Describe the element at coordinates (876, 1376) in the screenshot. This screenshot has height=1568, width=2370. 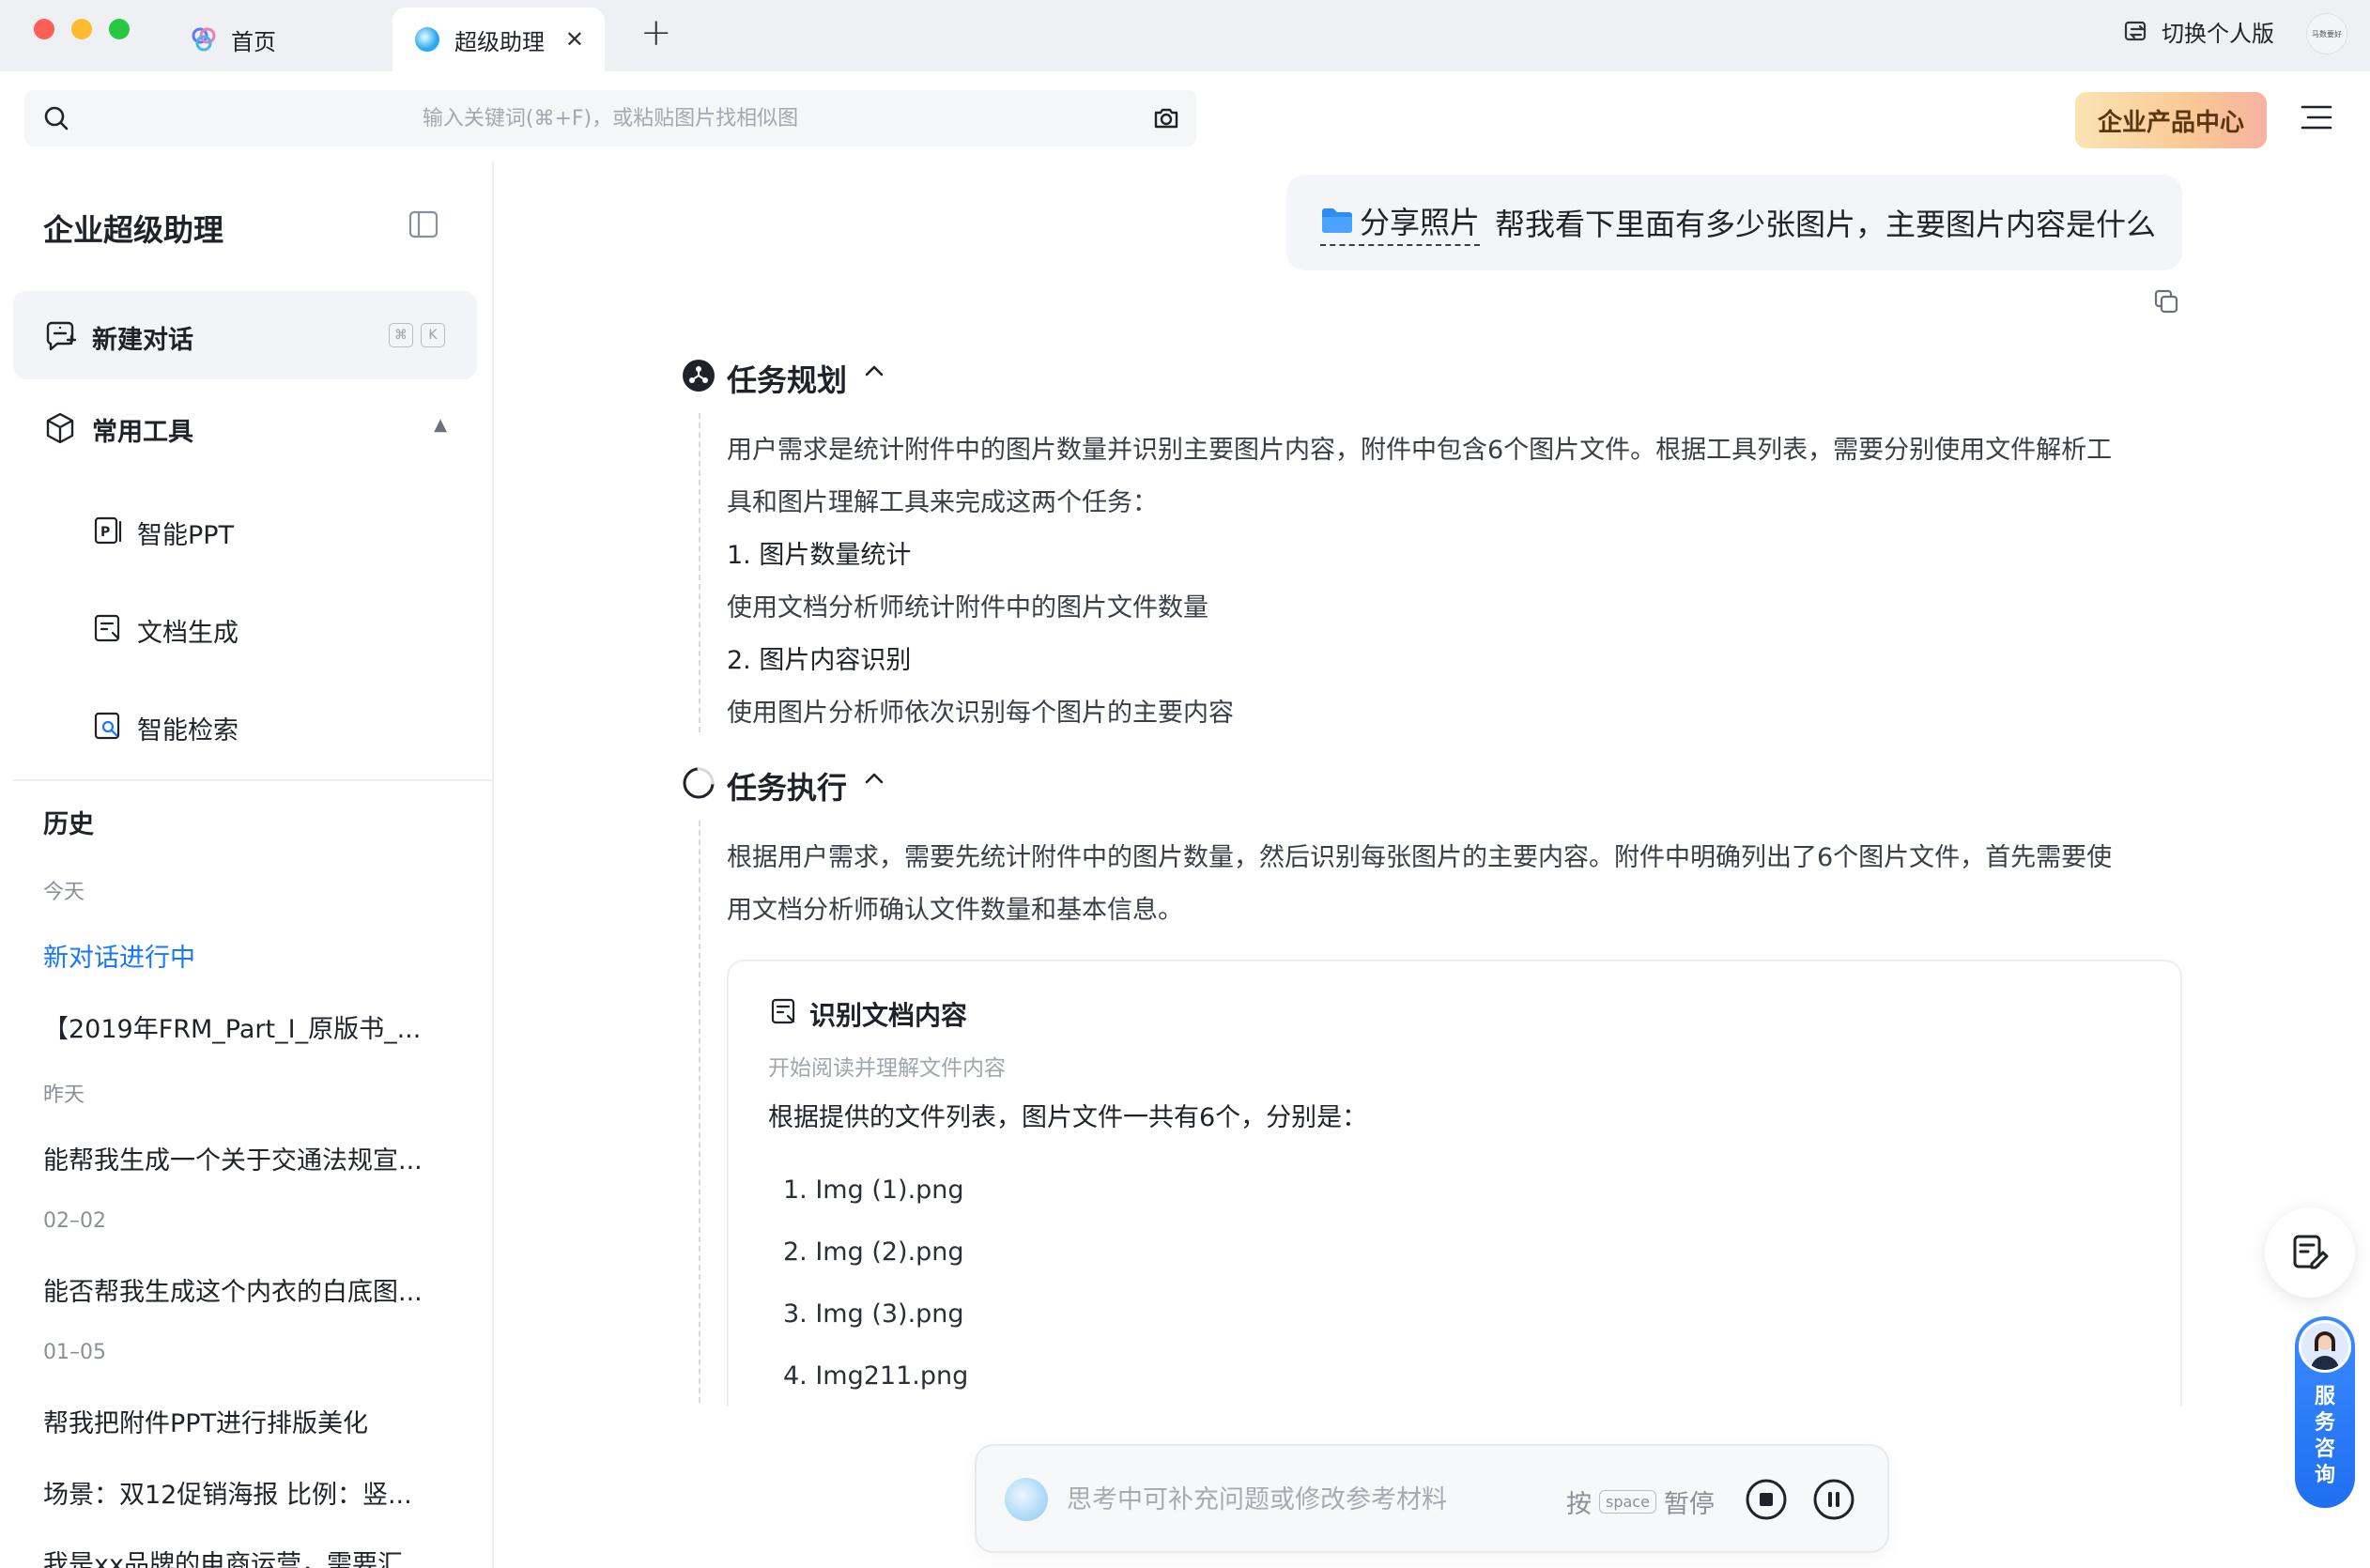
I see `file-list-item: 4. Img211.png` at that location.